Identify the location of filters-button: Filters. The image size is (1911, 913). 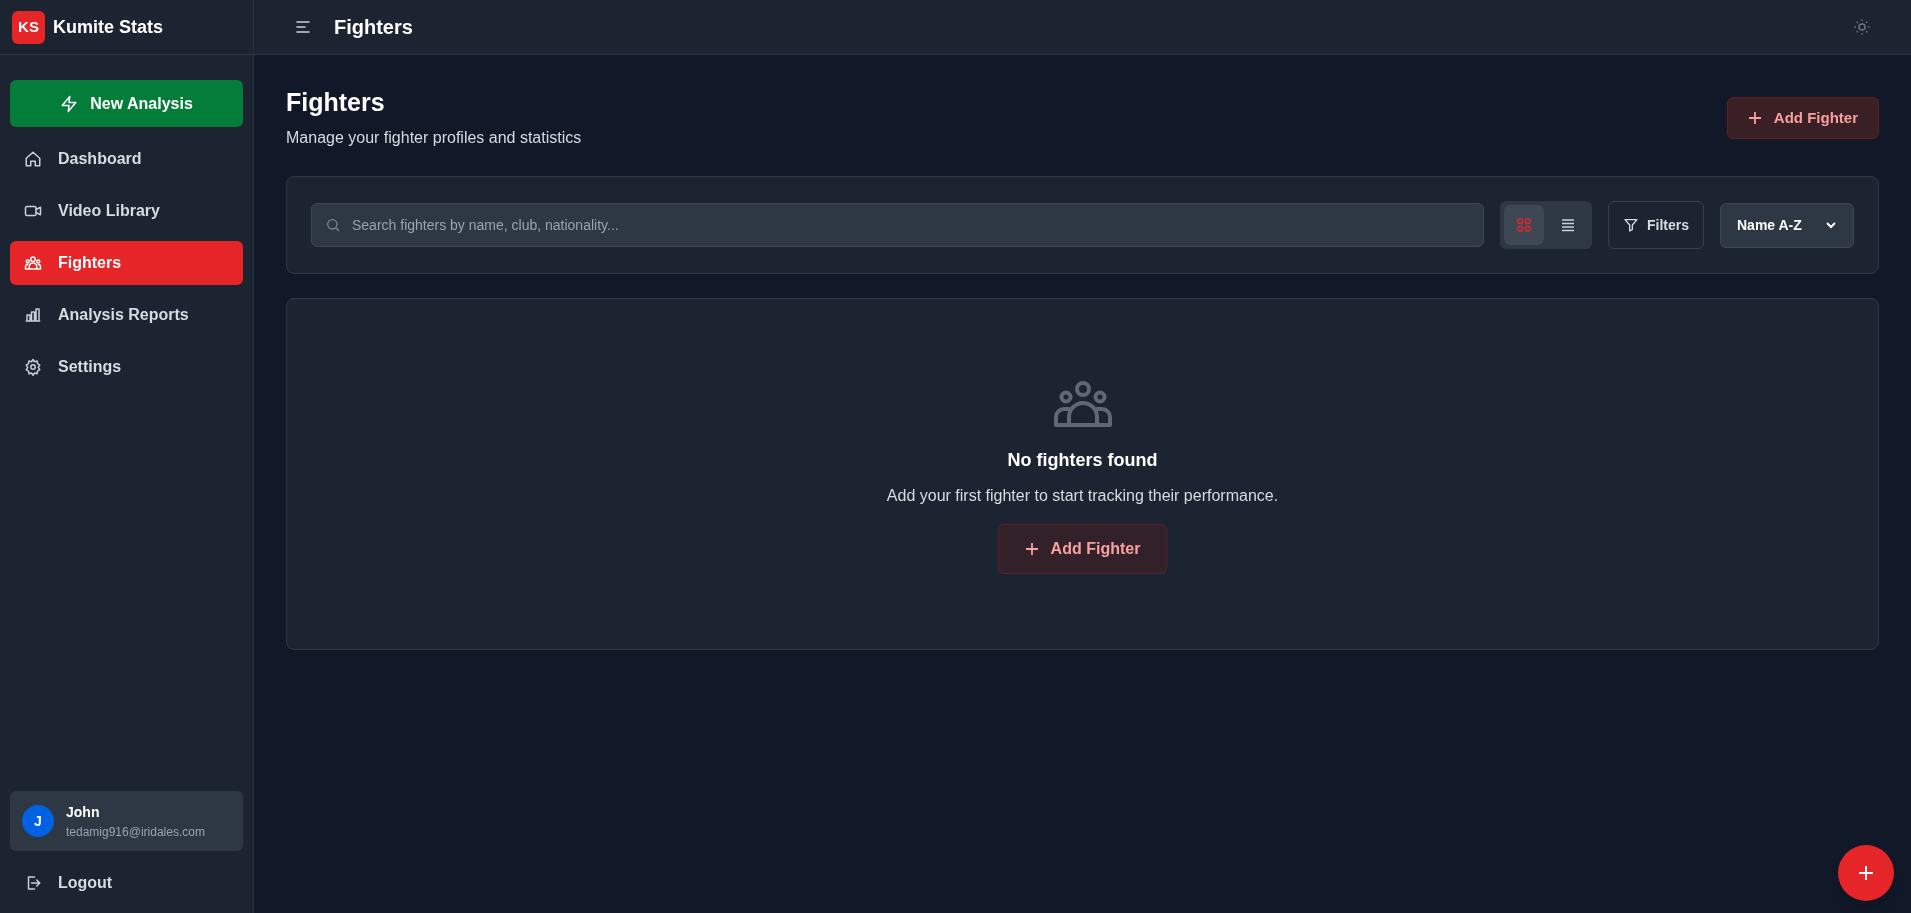
(1656, 225).